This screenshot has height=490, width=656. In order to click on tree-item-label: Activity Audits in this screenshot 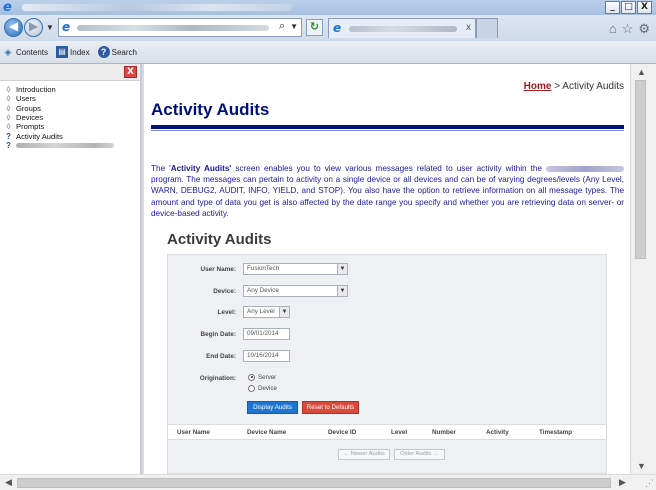, I will do `click(39, 136)`.